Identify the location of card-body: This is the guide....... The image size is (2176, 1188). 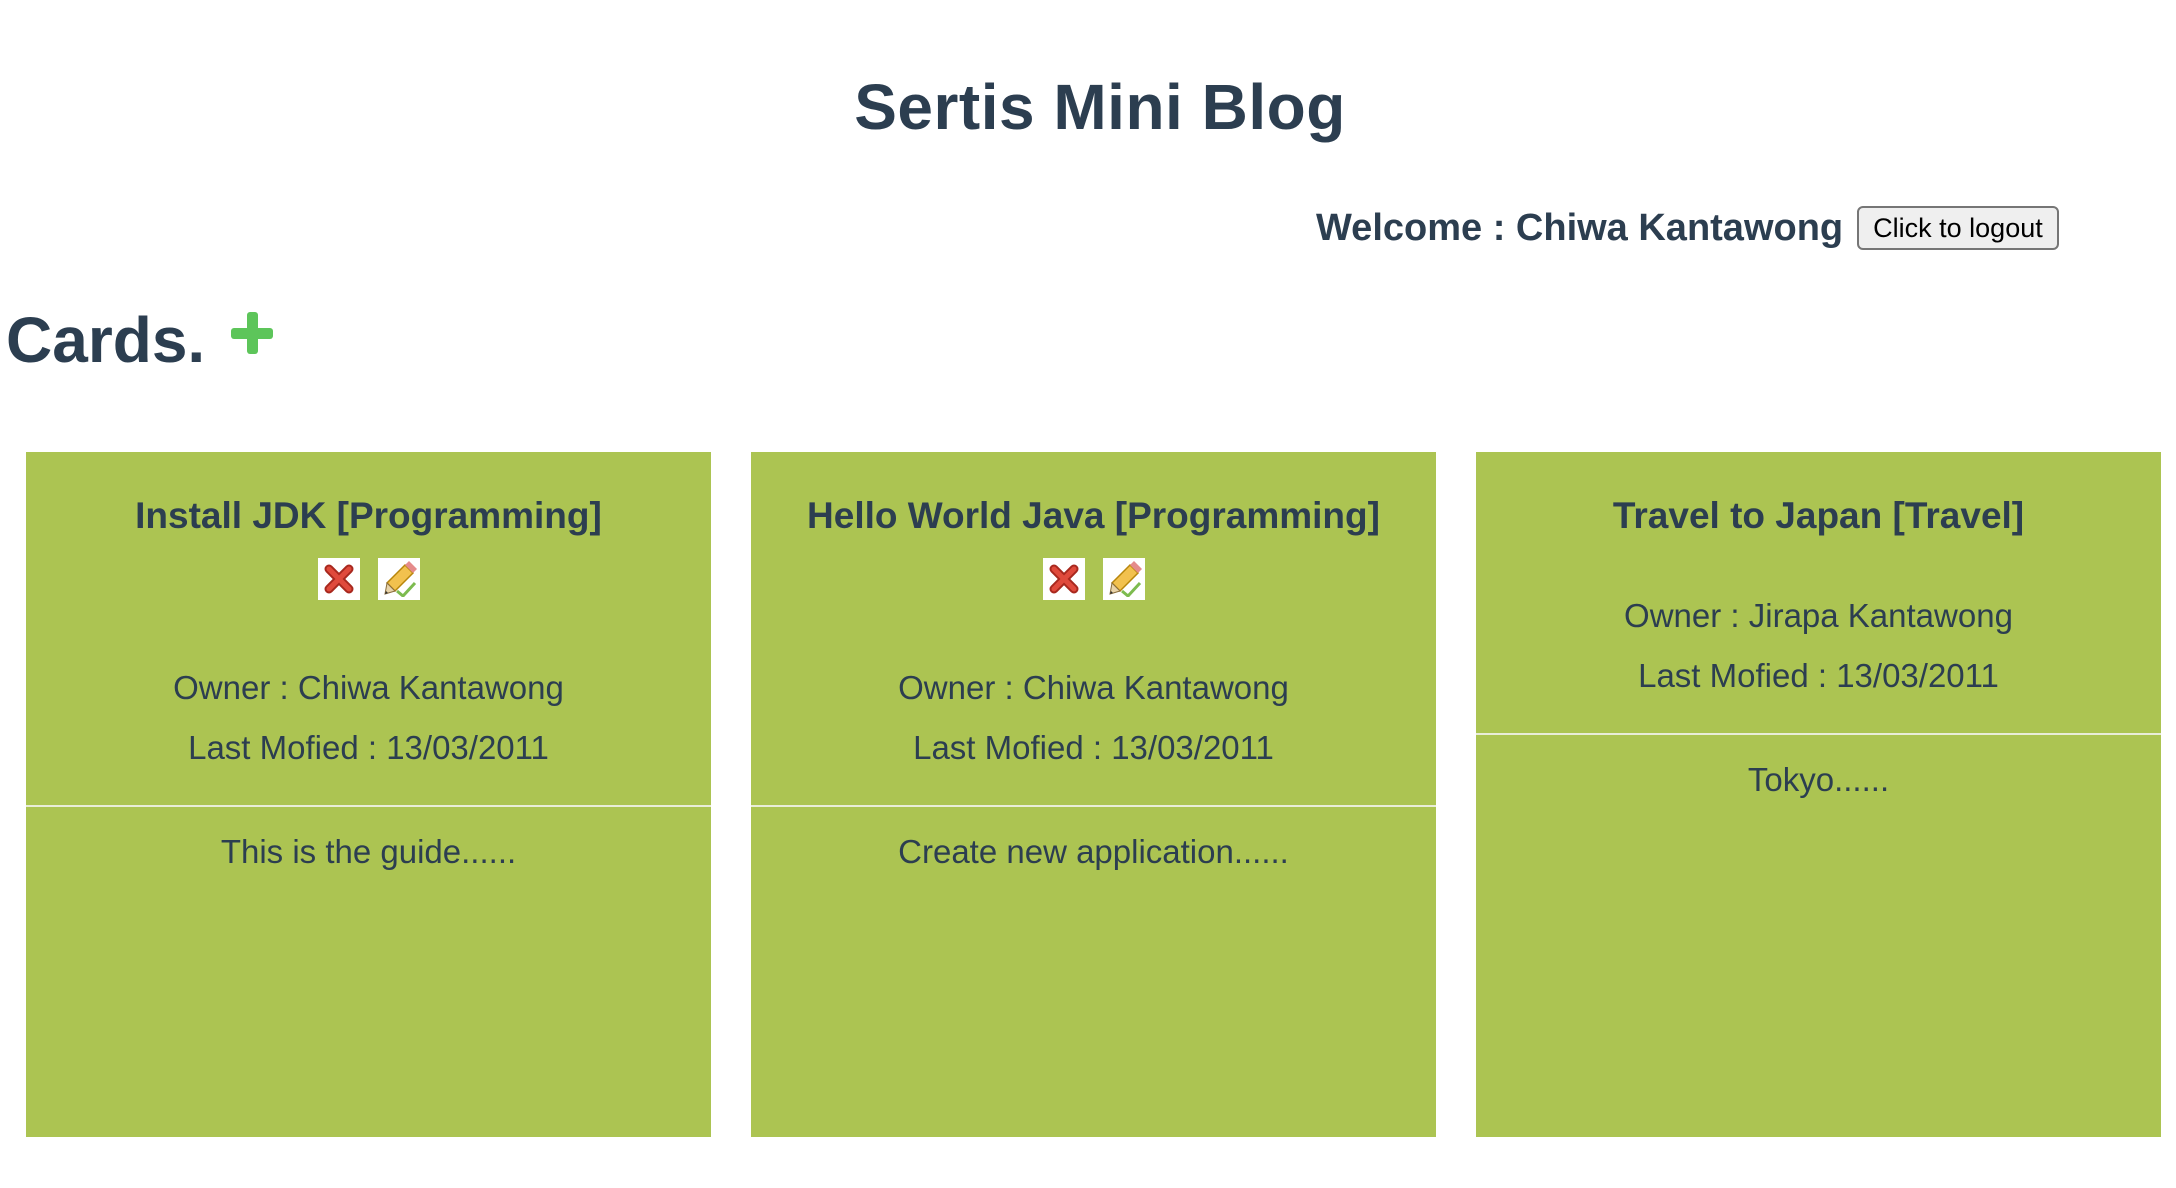
(368, 851).